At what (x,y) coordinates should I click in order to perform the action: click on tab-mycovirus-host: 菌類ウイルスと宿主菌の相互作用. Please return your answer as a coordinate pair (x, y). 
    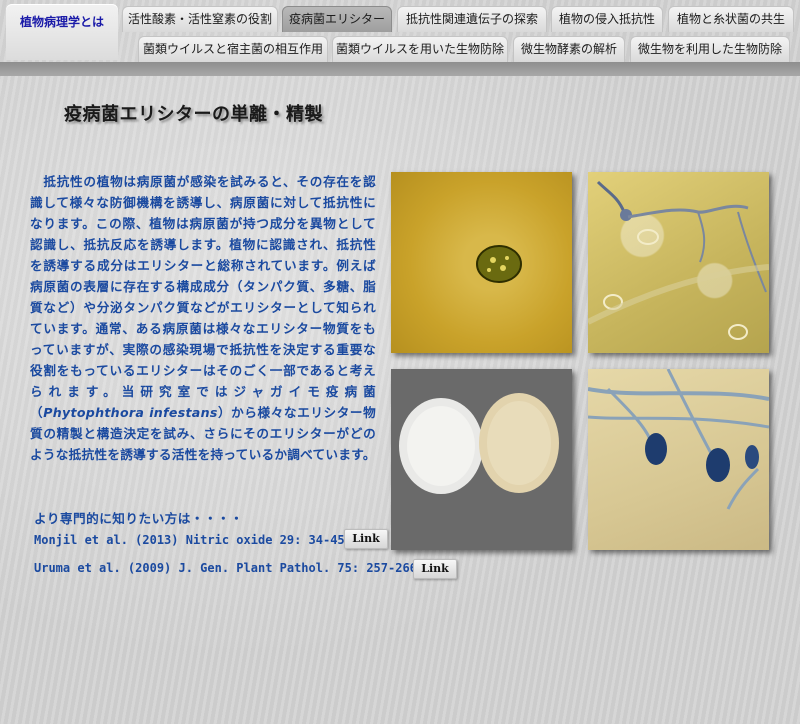
    Looking at the image, I should click on (233, 49).